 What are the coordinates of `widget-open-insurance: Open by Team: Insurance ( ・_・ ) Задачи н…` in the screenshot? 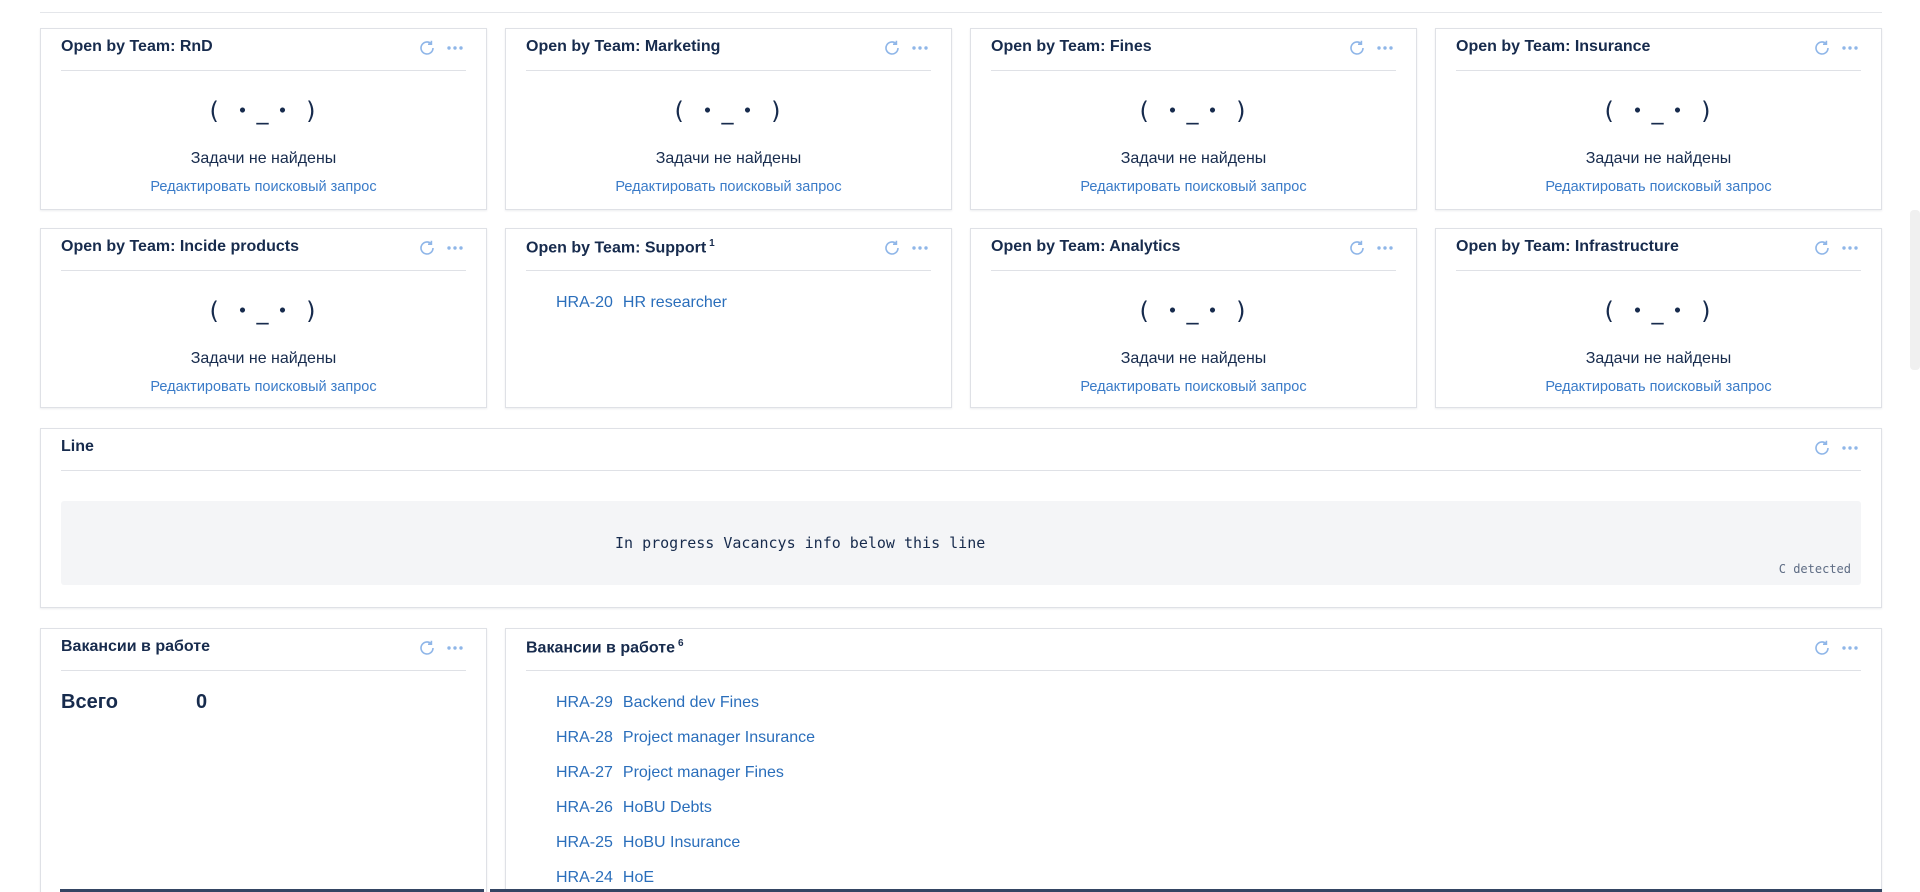 It's located at (1658, 119).